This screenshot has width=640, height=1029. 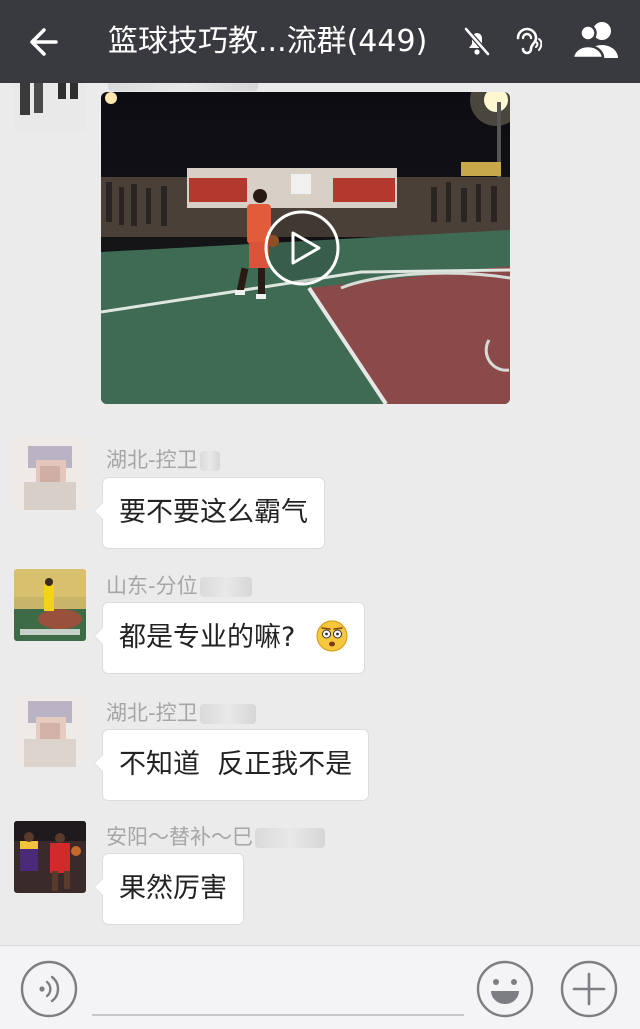 What do you see at coordinates (215, 837) in the screenshot?
I see `sender-name: 安阳～替补～巳` at bounding box center [215, 837].